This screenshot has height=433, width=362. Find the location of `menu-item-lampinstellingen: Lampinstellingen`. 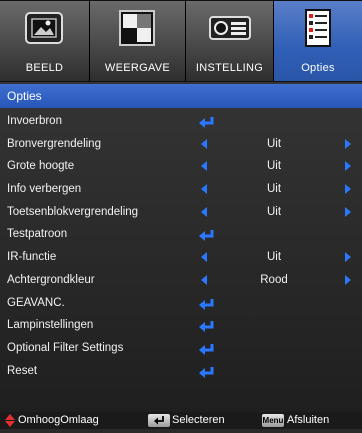

menu-item-lampinstellingen: Lampinstellingen is located at coordinates (181, 325).